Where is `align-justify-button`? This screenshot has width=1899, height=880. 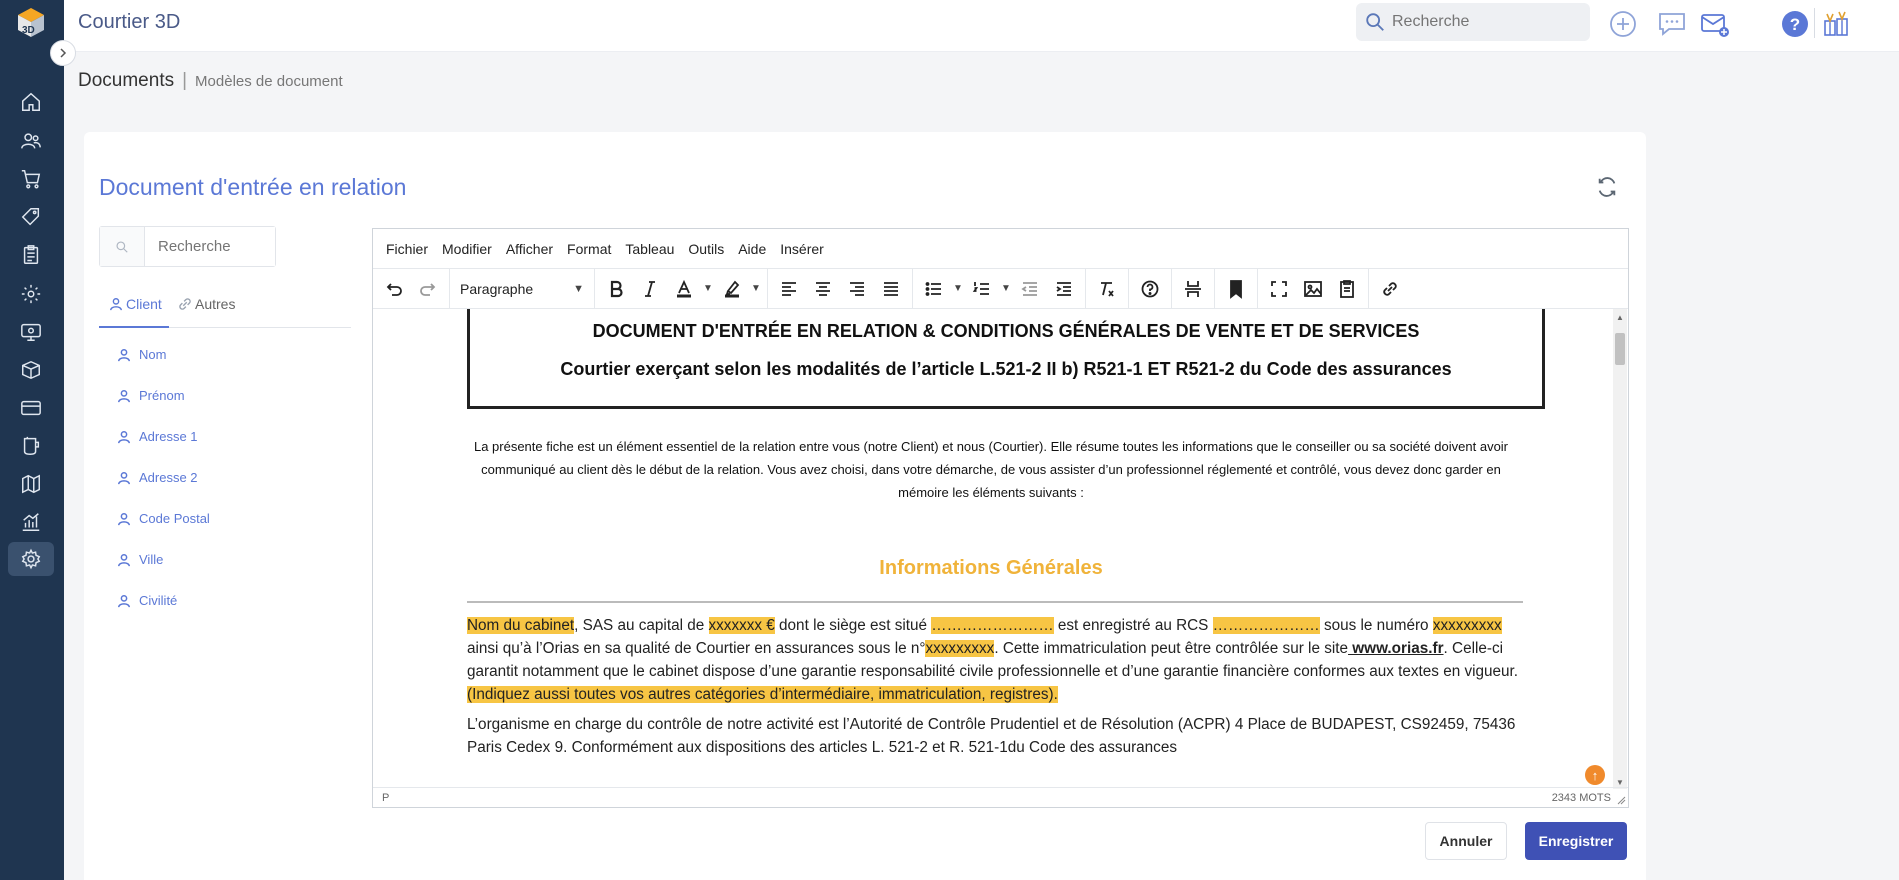
align-justify-button is located at coordinates (891, 289).